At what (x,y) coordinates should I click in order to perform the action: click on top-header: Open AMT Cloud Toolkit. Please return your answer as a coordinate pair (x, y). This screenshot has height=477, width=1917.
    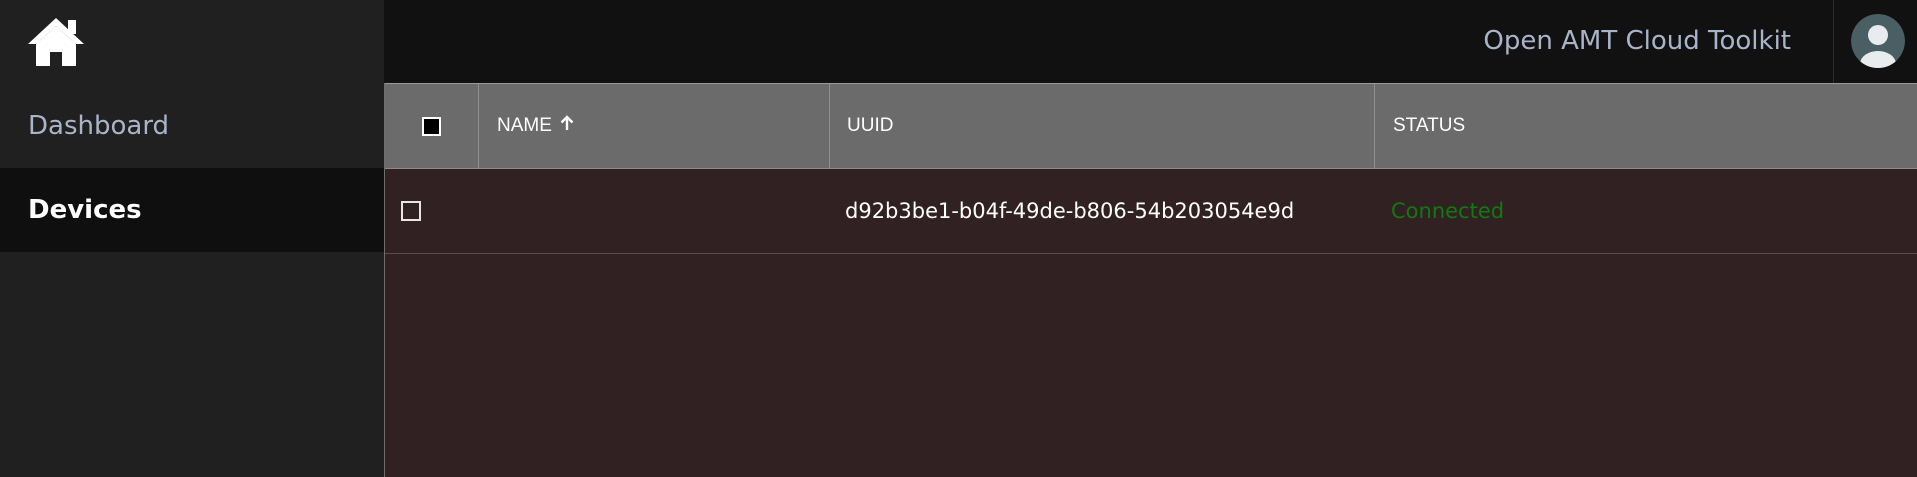
    Looking at the image, I should click on (1150, 41).